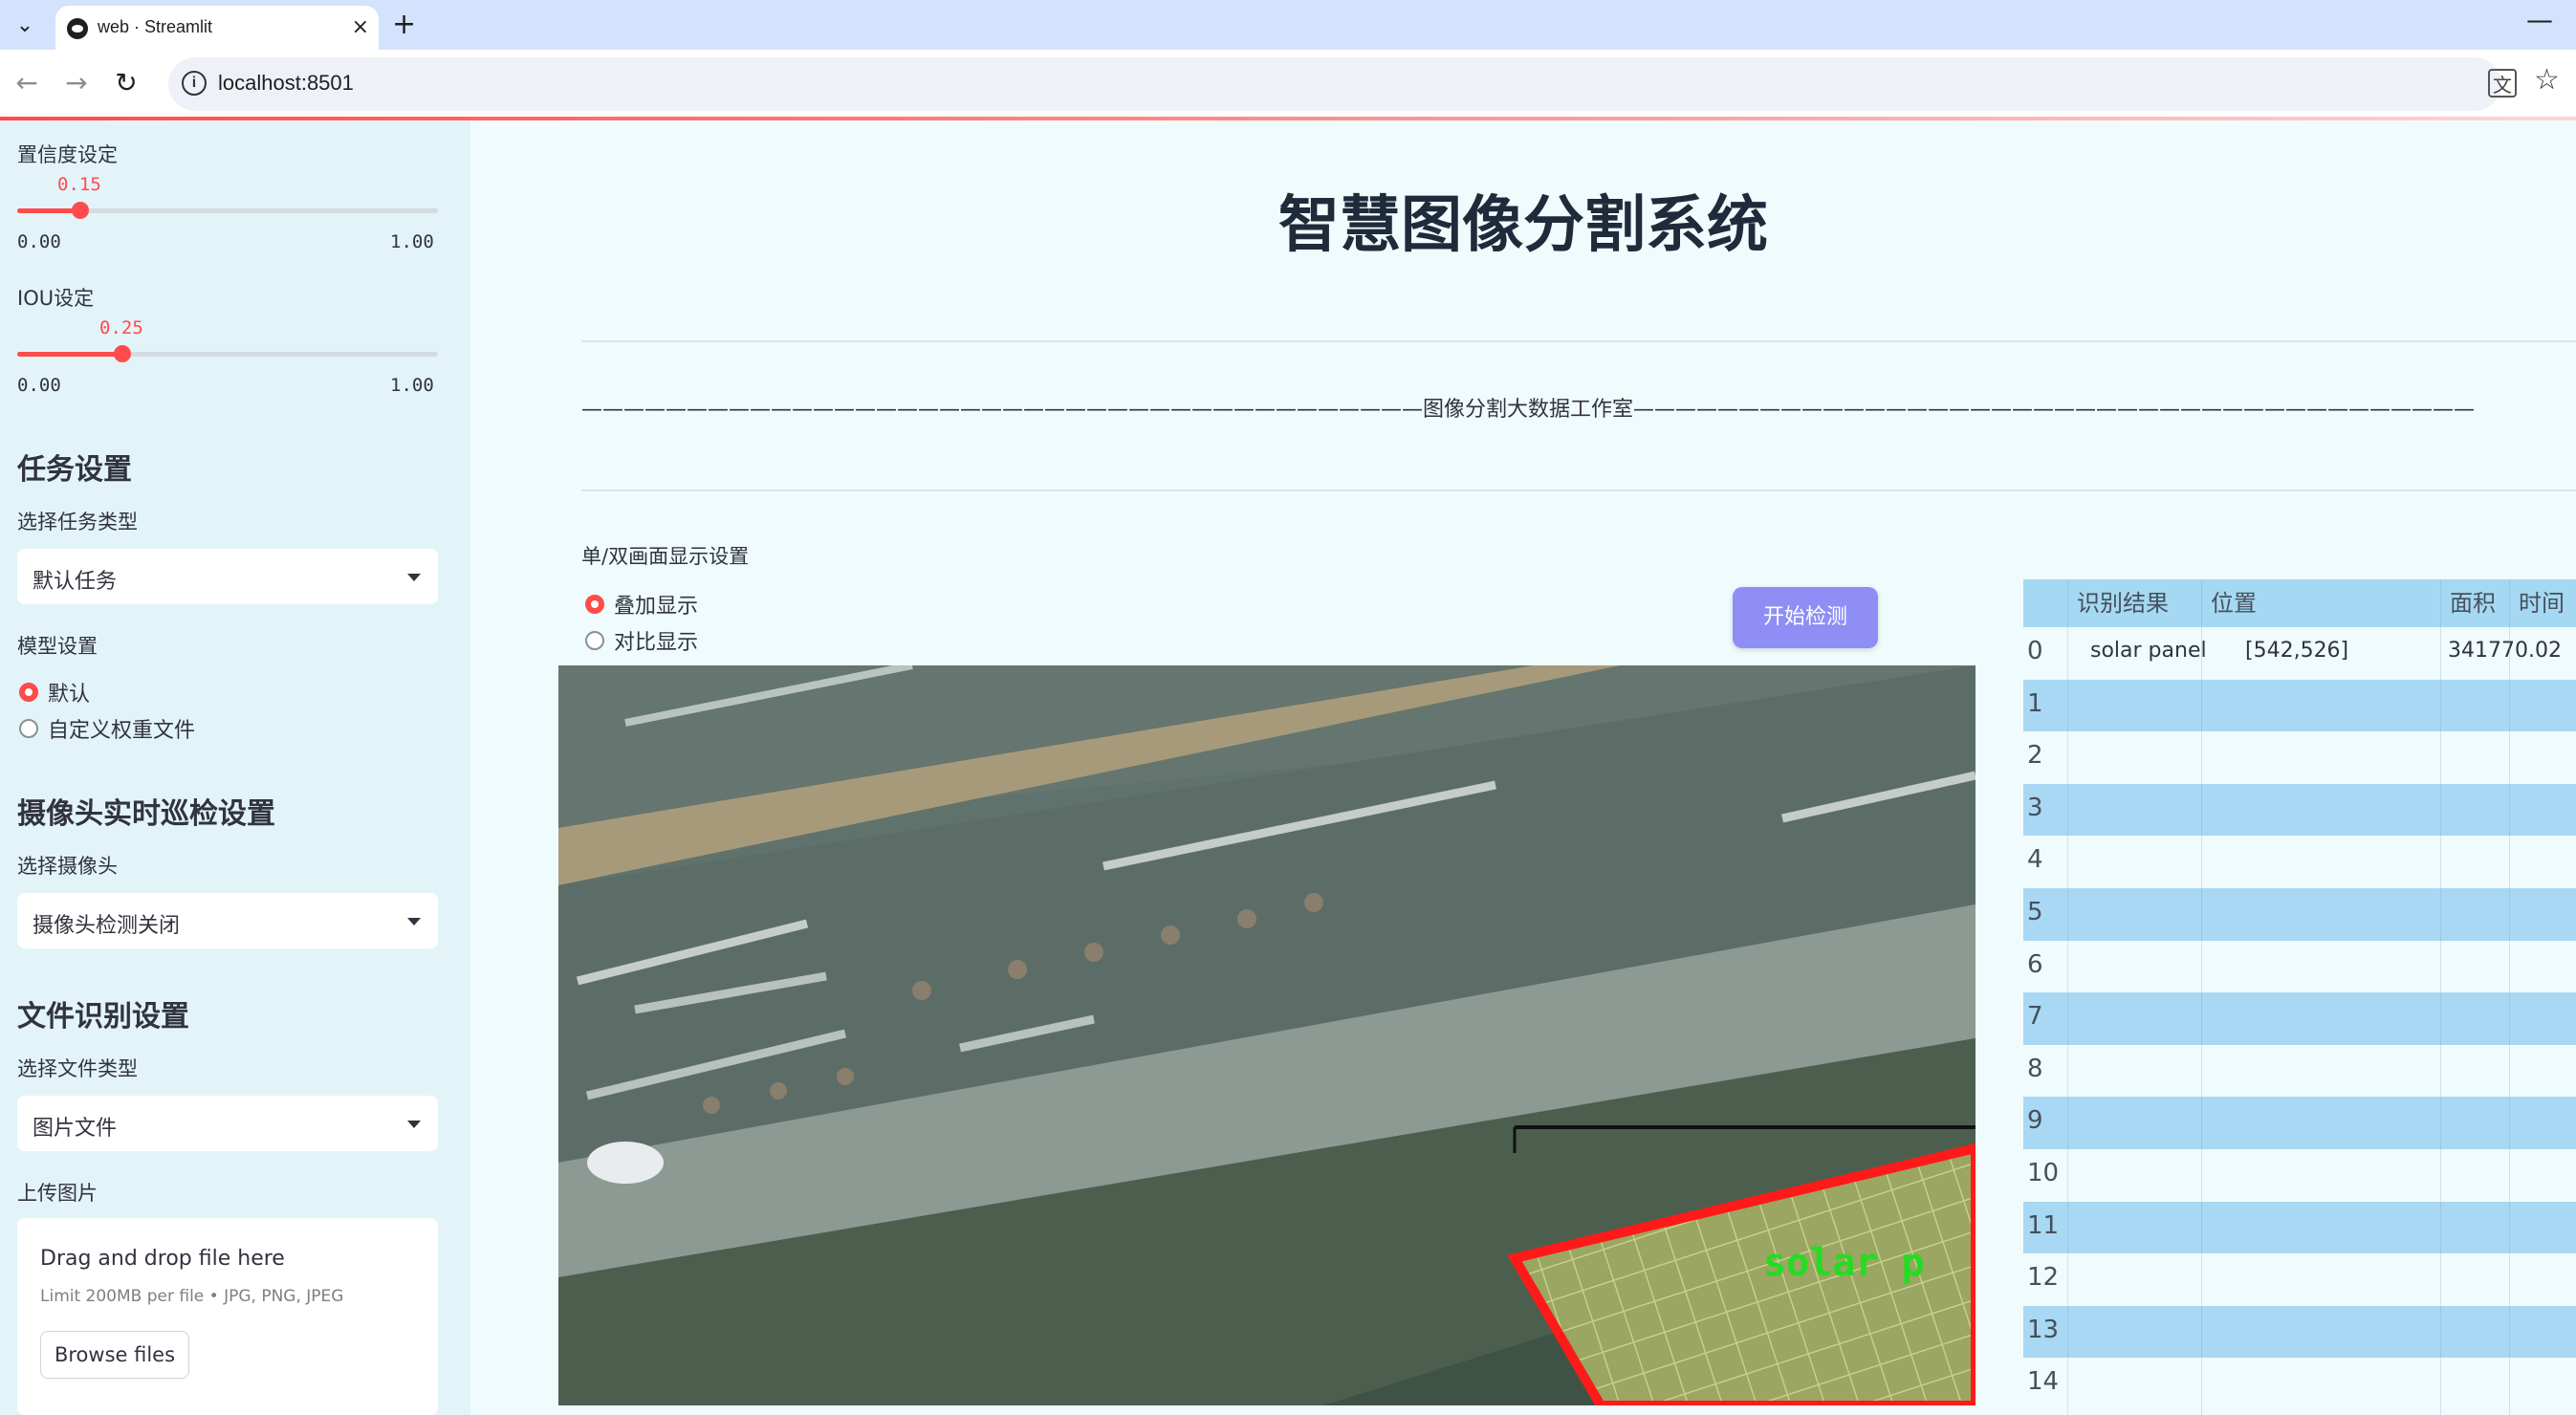  Describe the element at coordinates (69, 354) in the screenshot. I see `iou-slider-fill` at that location.